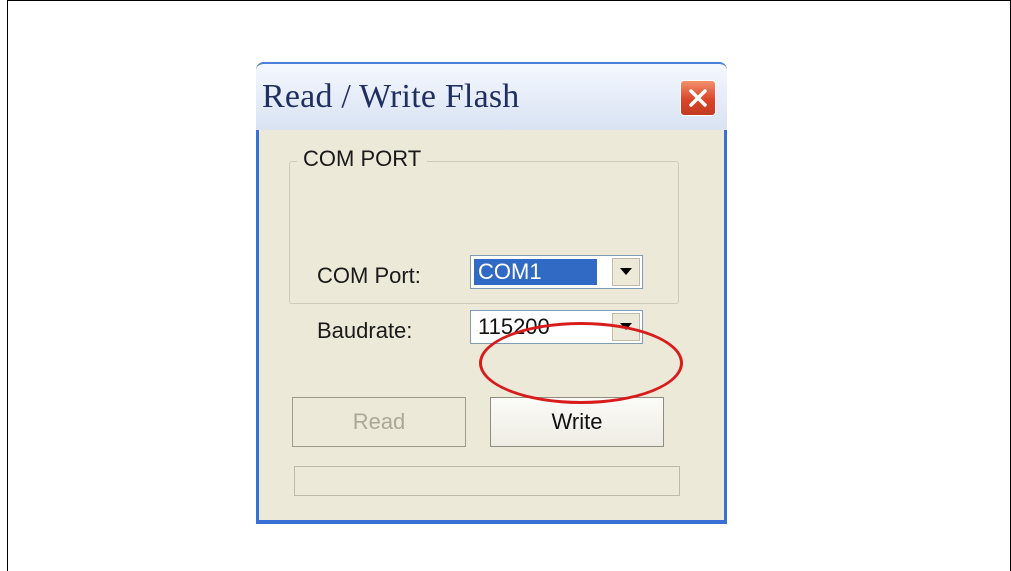 The width and height of the screenshot is (1011, 571). Describe the element at coordinates (391, 96) in the screenshot. I see `window-title: Read / Write Flash` at that location.